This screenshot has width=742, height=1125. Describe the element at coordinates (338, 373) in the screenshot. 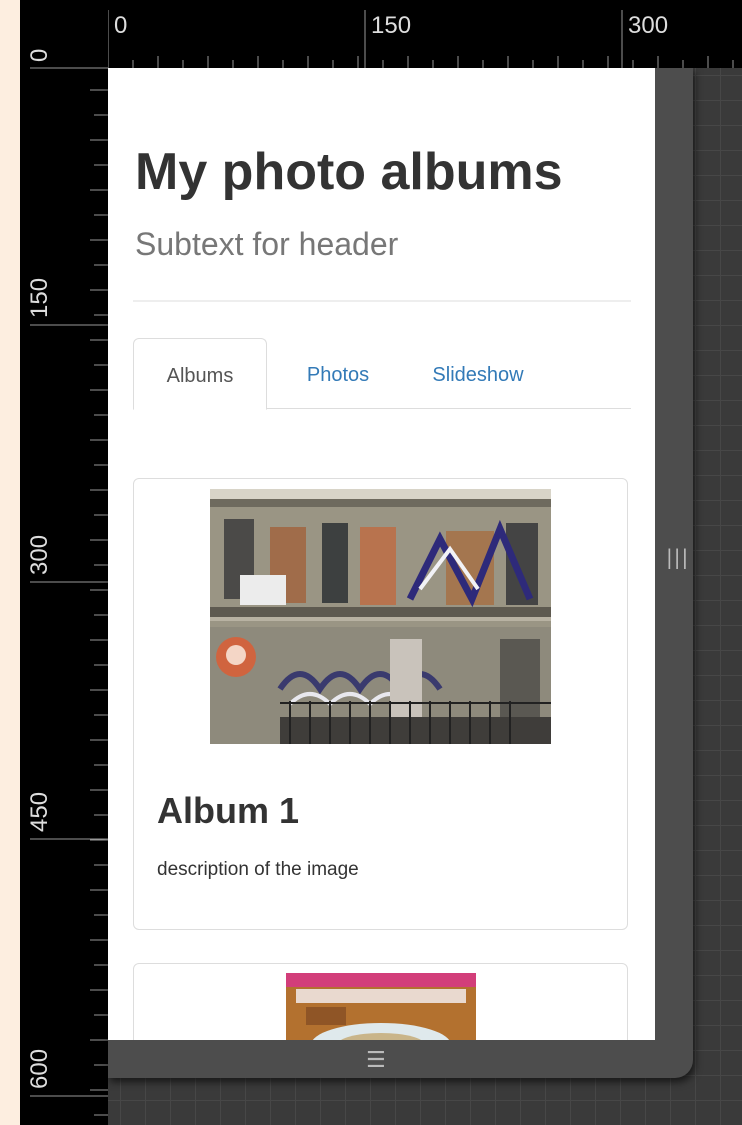

I see `tab-photos: Photos` at that location.